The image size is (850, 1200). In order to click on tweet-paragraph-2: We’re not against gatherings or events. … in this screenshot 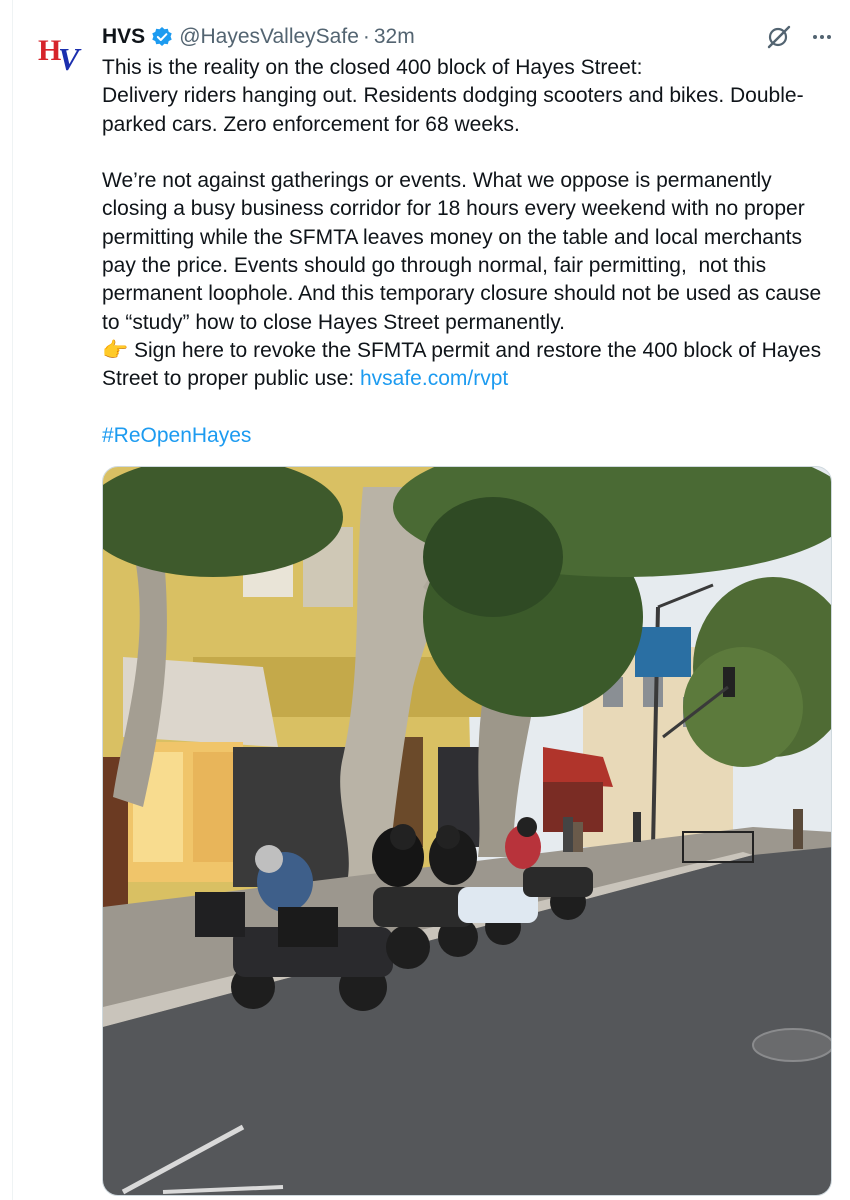, I will do `click(464, 251)`.